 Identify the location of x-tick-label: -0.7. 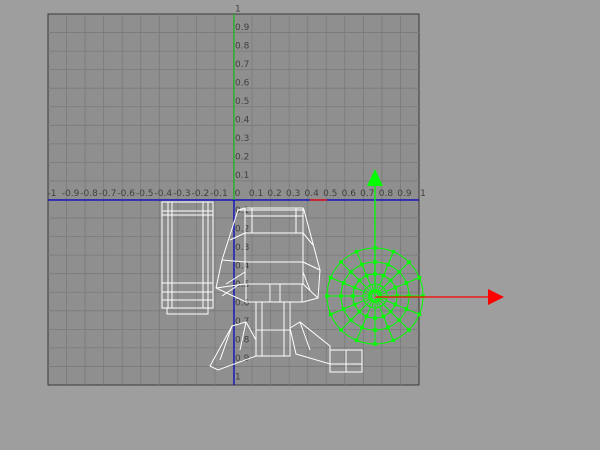
(108, 194).